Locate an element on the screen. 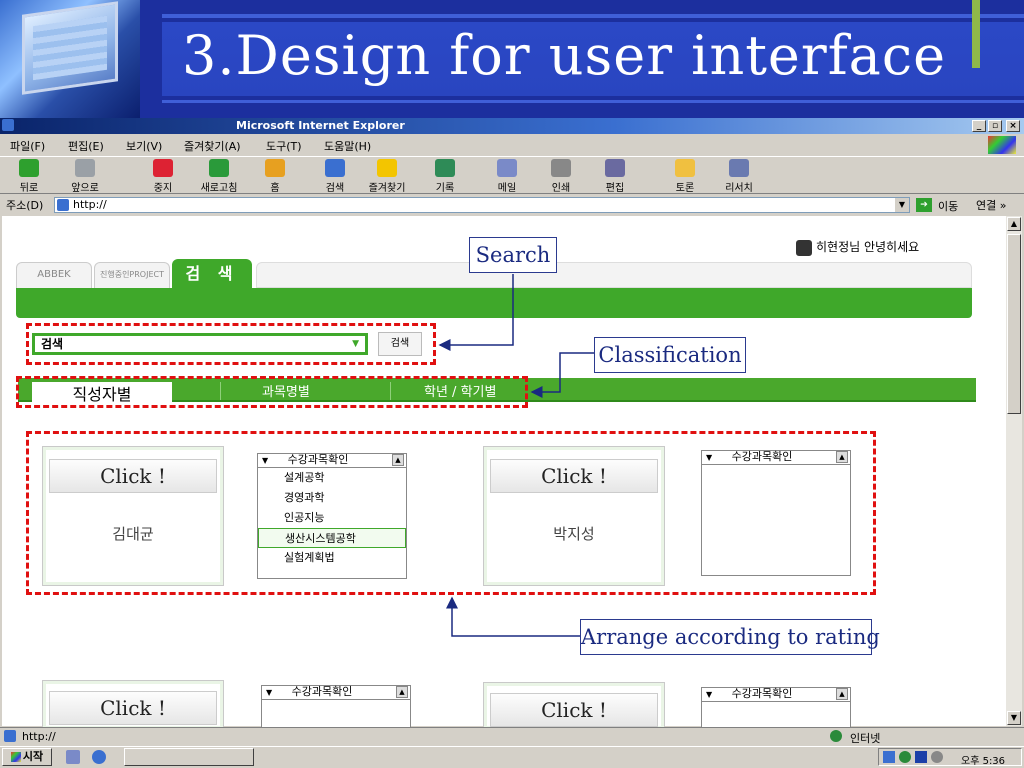 The image size is (1024, 768). menu-view: 보기(V) is located at coordinates (144, 146).